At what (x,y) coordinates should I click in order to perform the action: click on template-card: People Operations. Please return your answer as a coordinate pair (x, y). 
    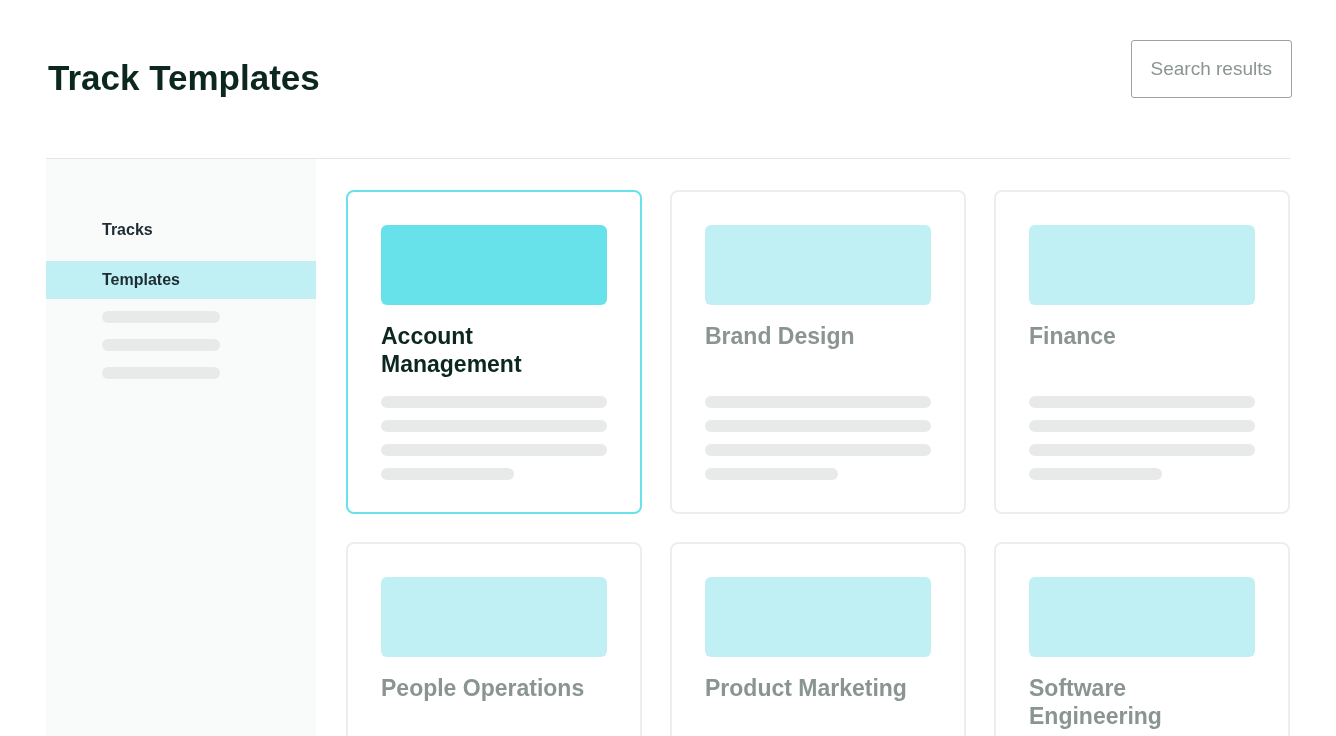
    Looking at the image, I should click on (494, 639).